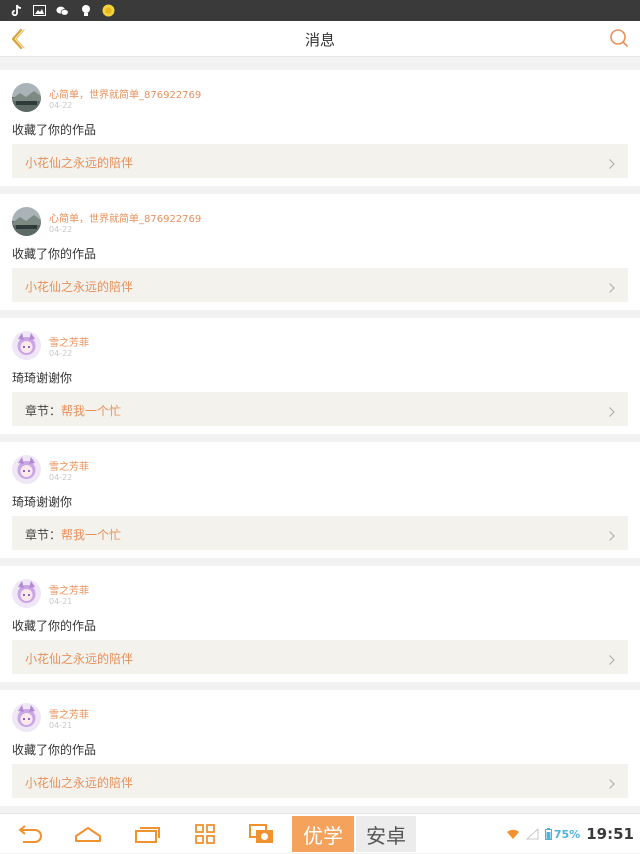 This screenshot has width=640, height=854. What do you see at coordinates (85, 10) in the screenshot?
I see `lightbulb-icon` at bounding box center [85, 10].